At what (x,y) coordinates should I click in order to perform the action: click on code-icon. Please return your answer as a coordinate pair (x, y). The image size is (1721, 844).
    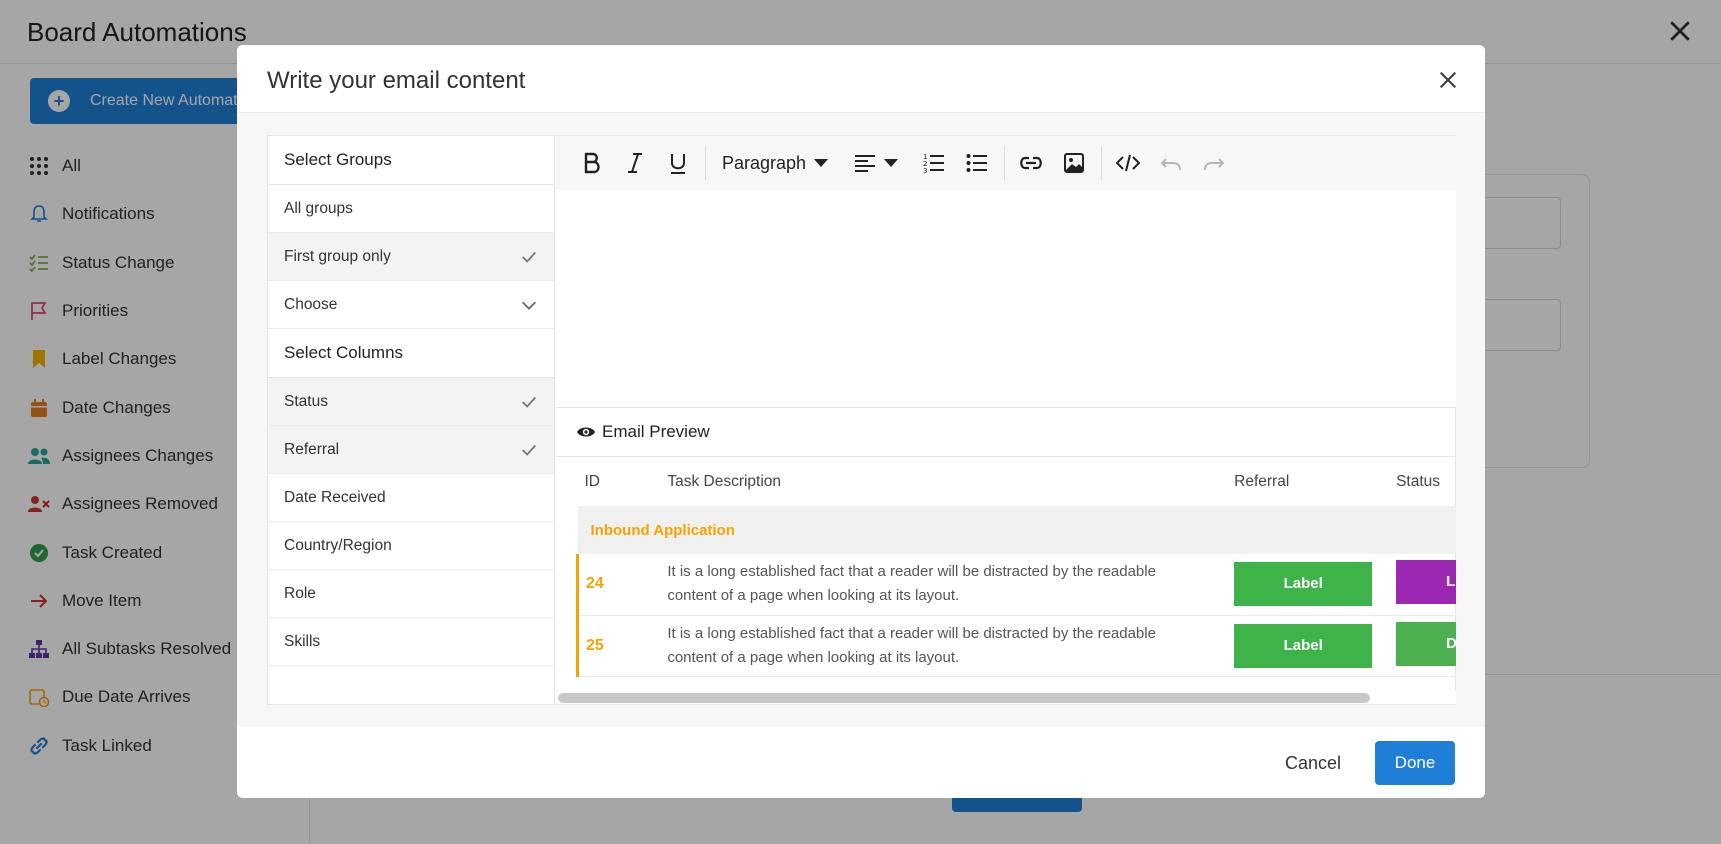
    Looking at the image, I should click on (1128, 163).